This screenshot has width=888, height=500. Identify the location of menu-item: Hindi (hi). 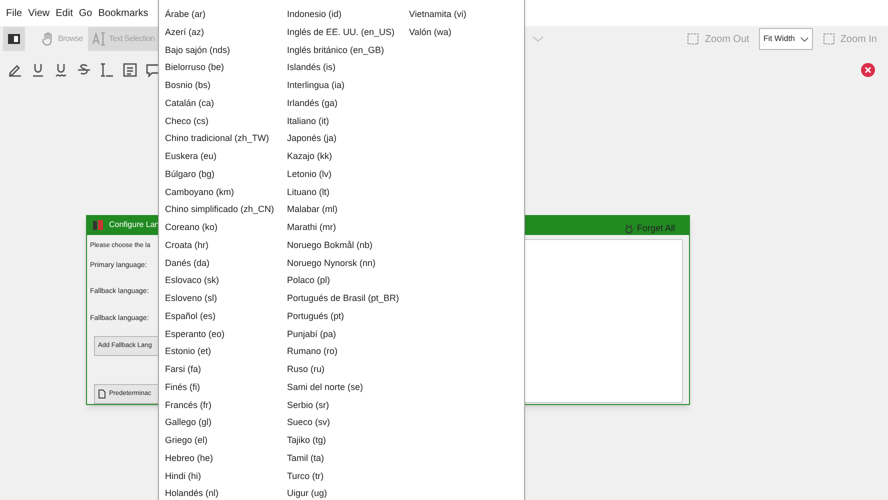
(226, 477).